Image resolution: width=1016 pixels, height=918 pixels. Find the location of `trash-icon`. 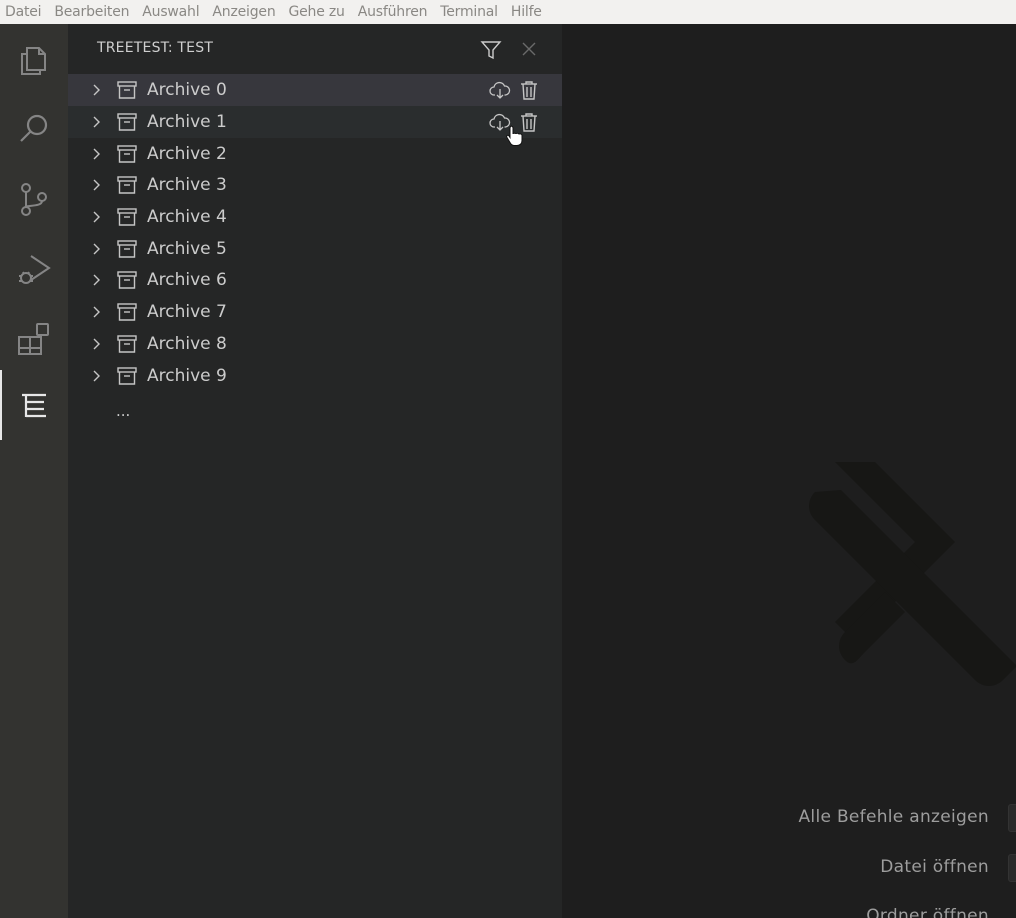

trash-icon is located at coordinates (529, 90).